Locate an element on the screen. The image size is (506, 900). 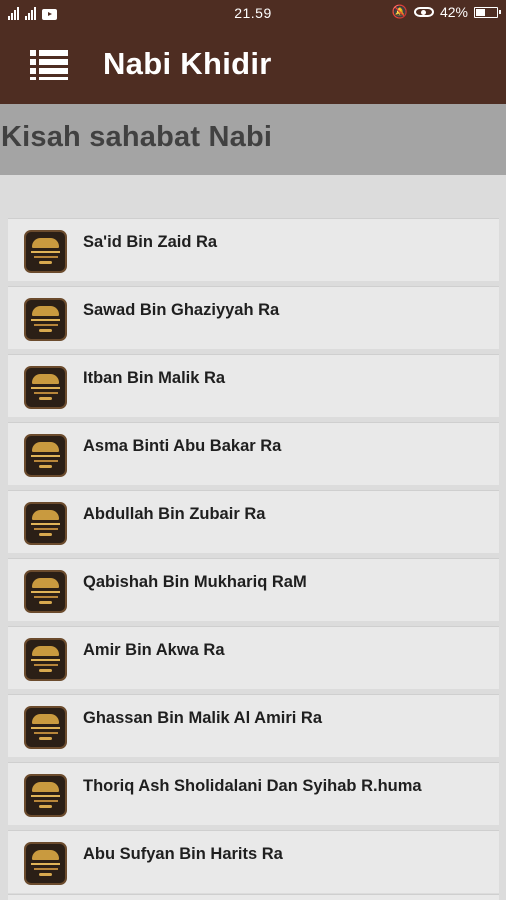
list-item-label: Amir Bin Akwa Ra is located at coordinates (154, 650).